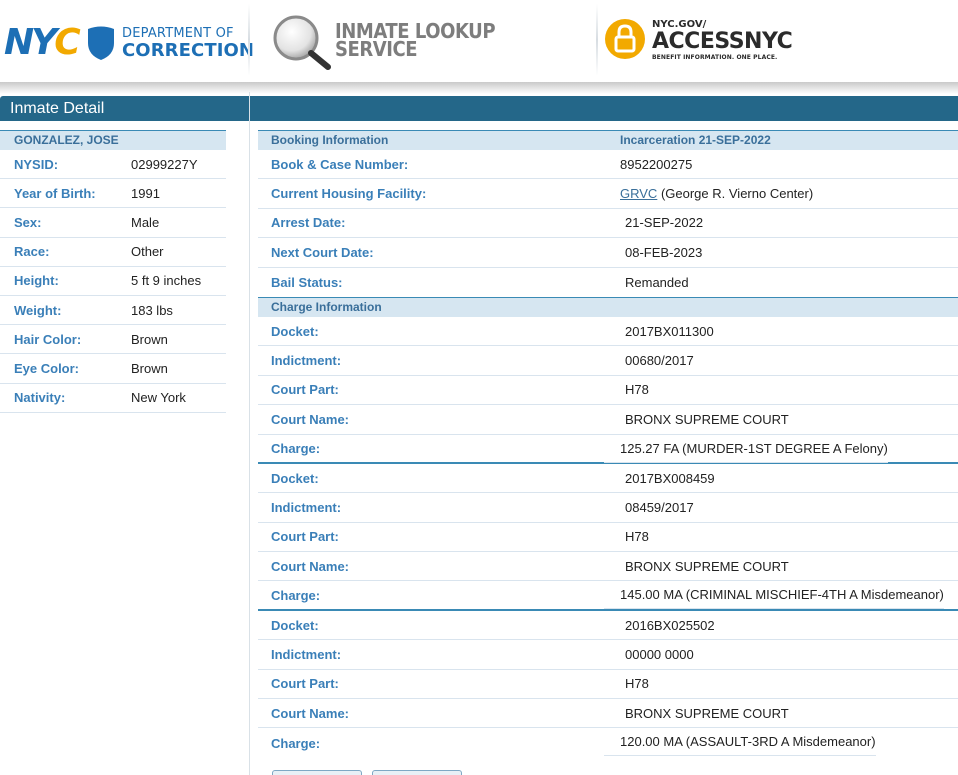  What do you see at coordinates (669, 331) in the screenshot?
I see `field-value: 2017BX011300` at bounding box center [669, 331].